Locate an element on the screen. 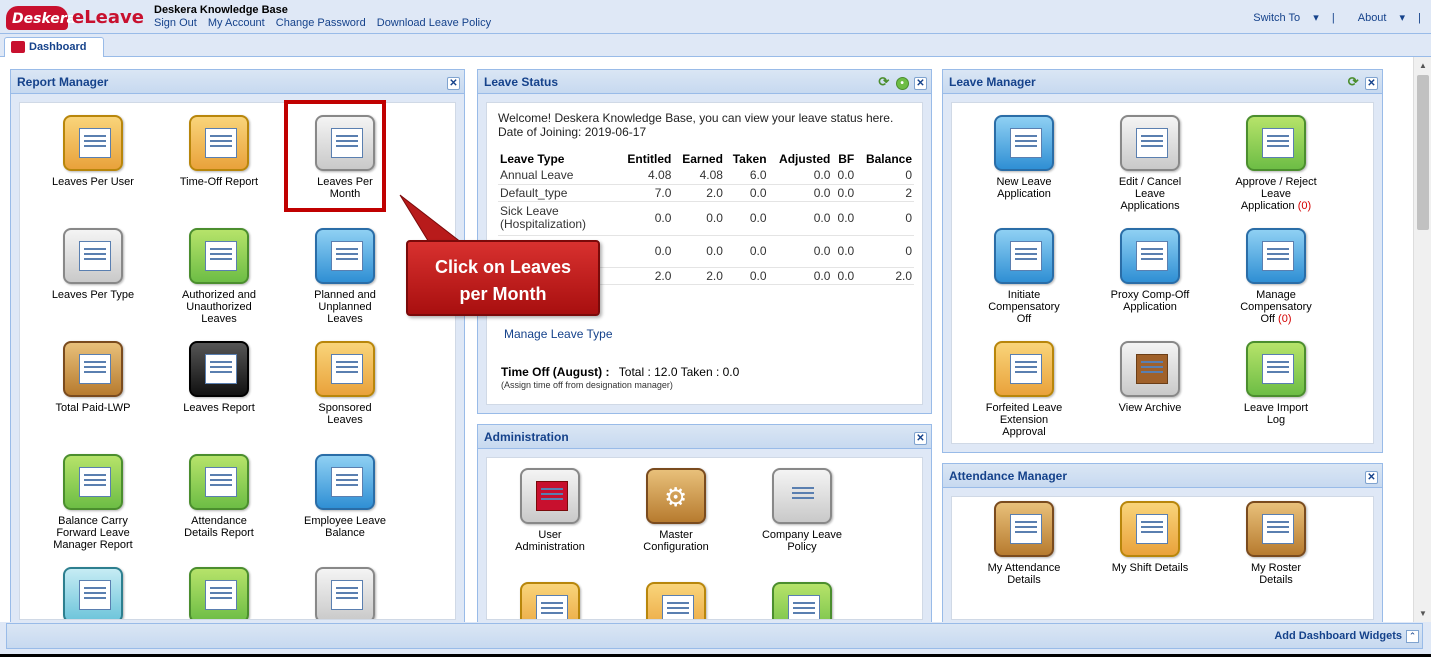 The width and height of the screenshot is (1431, 657). leave-import-log: Leave Import Log is located at coordinates (1276, 383).